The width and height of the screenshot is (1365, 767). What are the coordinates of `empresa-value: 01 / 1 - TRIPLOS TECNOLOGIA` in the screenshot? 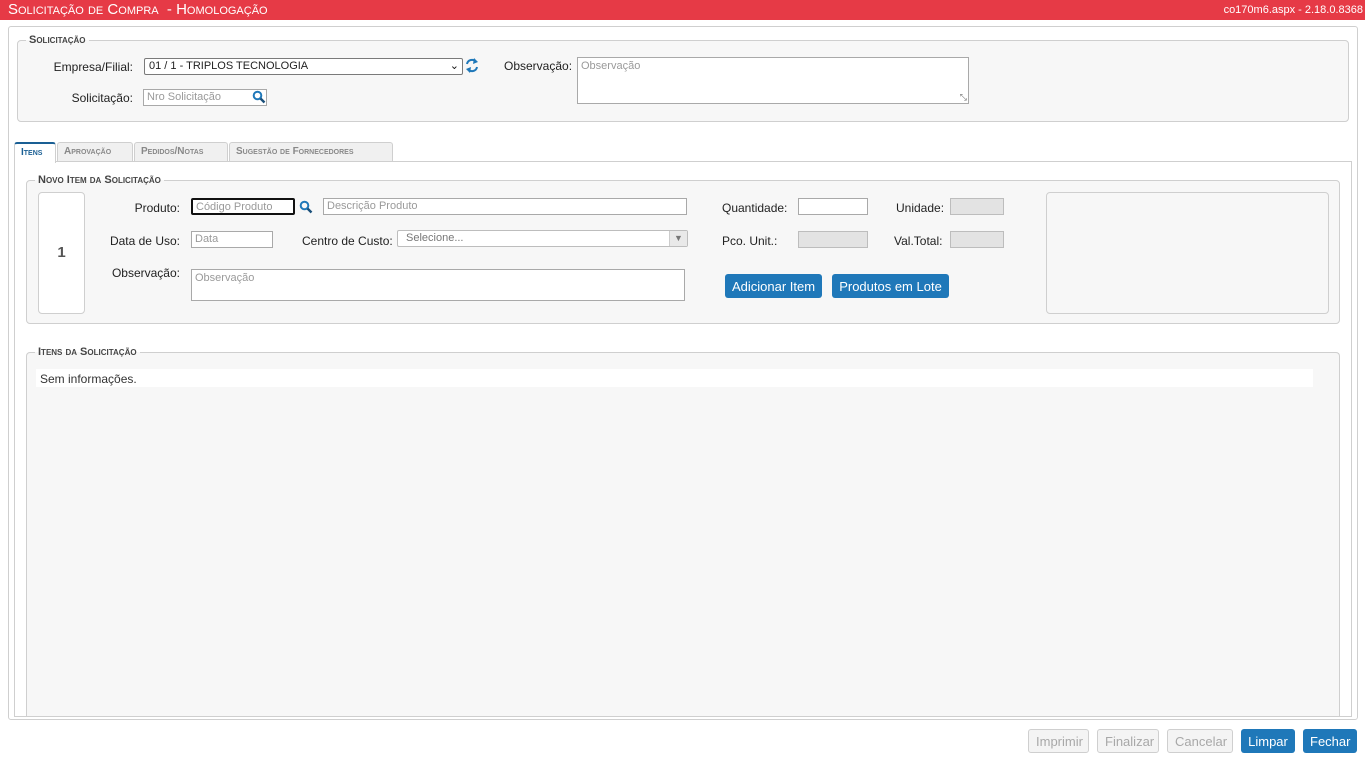 It's located at (229, 66).